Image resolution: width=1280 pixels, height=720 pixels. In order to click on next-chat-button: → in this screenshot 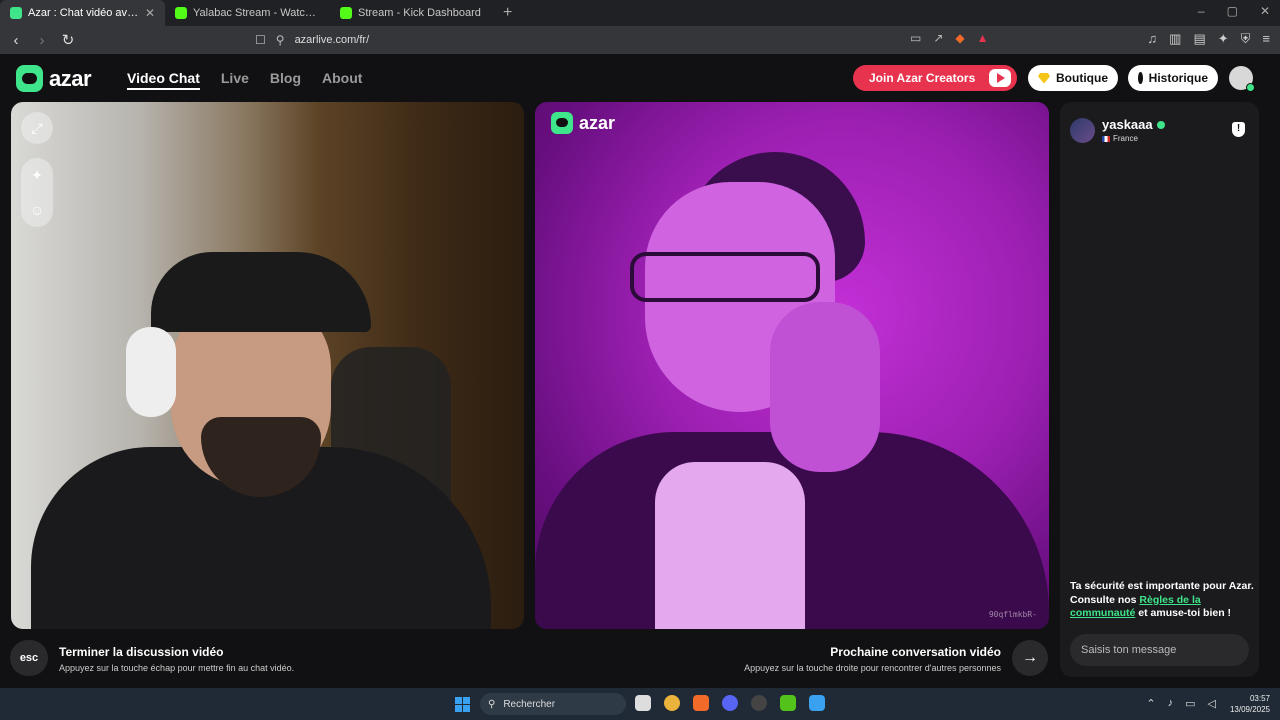, I will do `click(1030, 658)`.